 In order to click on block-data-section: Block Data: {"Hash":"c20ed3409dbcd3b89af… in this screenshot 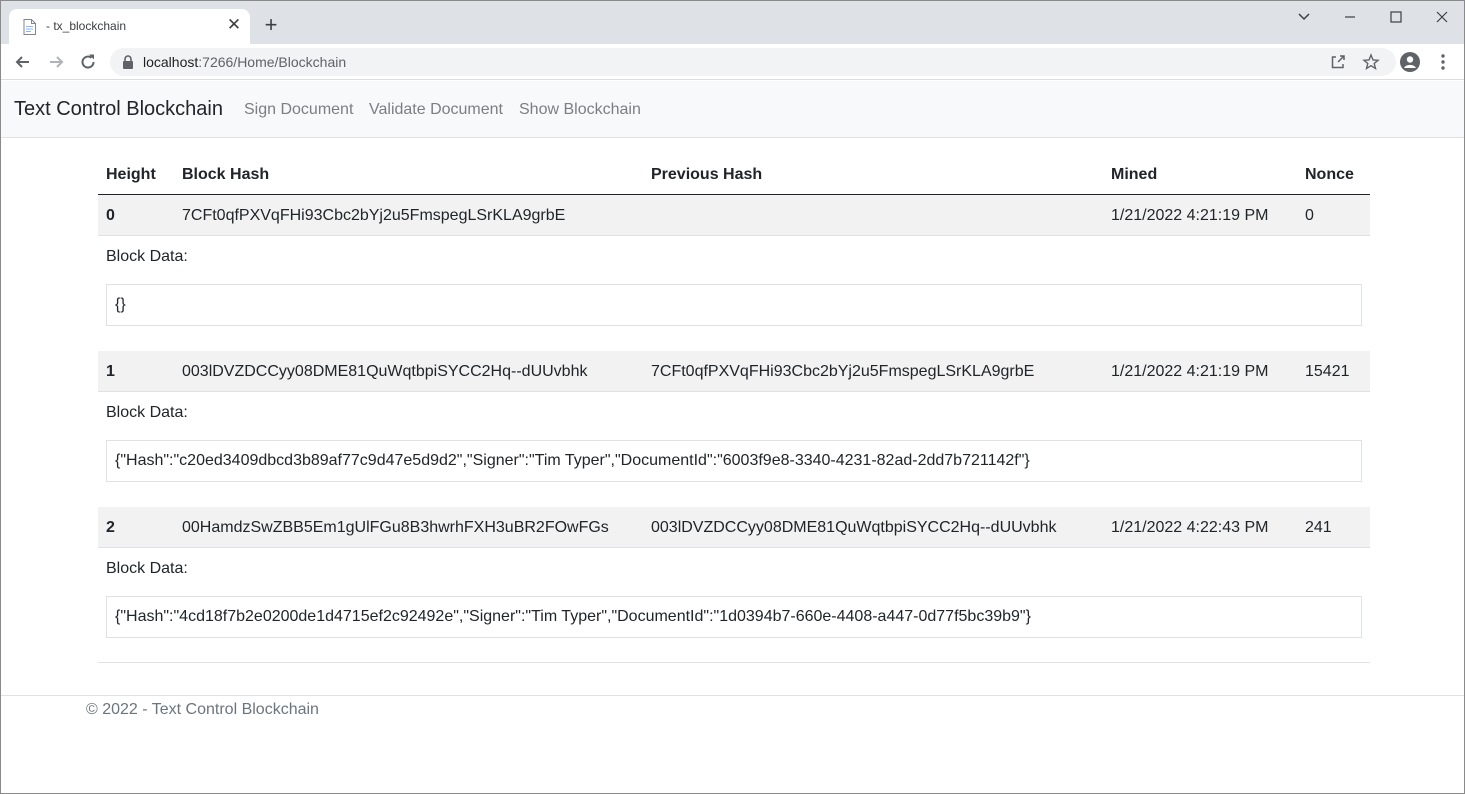, I will do `click(734, 449)`.